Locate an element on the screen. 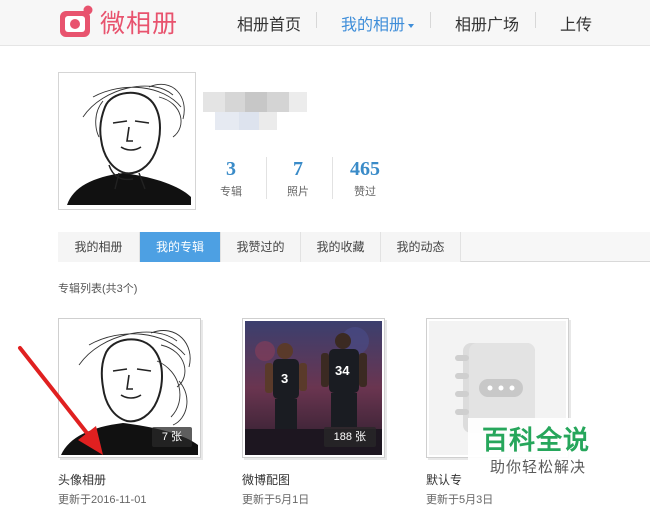 This screenshot has width=650, height=510. watermark-title: 百科全说 is located at coordinates (536, 440).